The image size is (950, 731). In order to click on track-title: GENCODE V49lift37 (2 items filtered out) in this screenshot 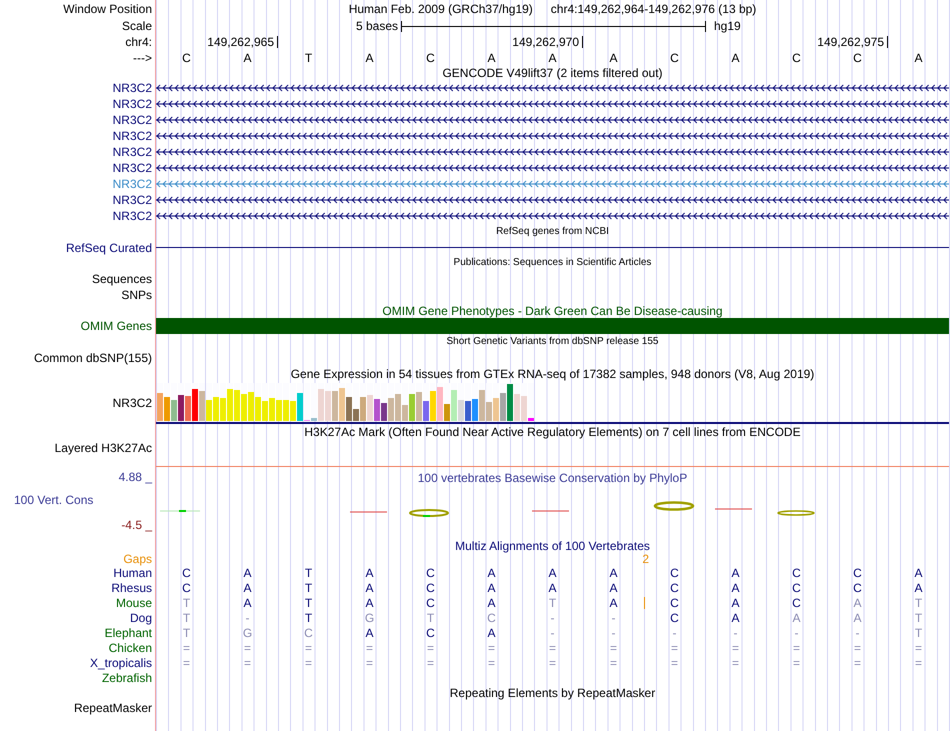, I will do `click(552, 73)`.